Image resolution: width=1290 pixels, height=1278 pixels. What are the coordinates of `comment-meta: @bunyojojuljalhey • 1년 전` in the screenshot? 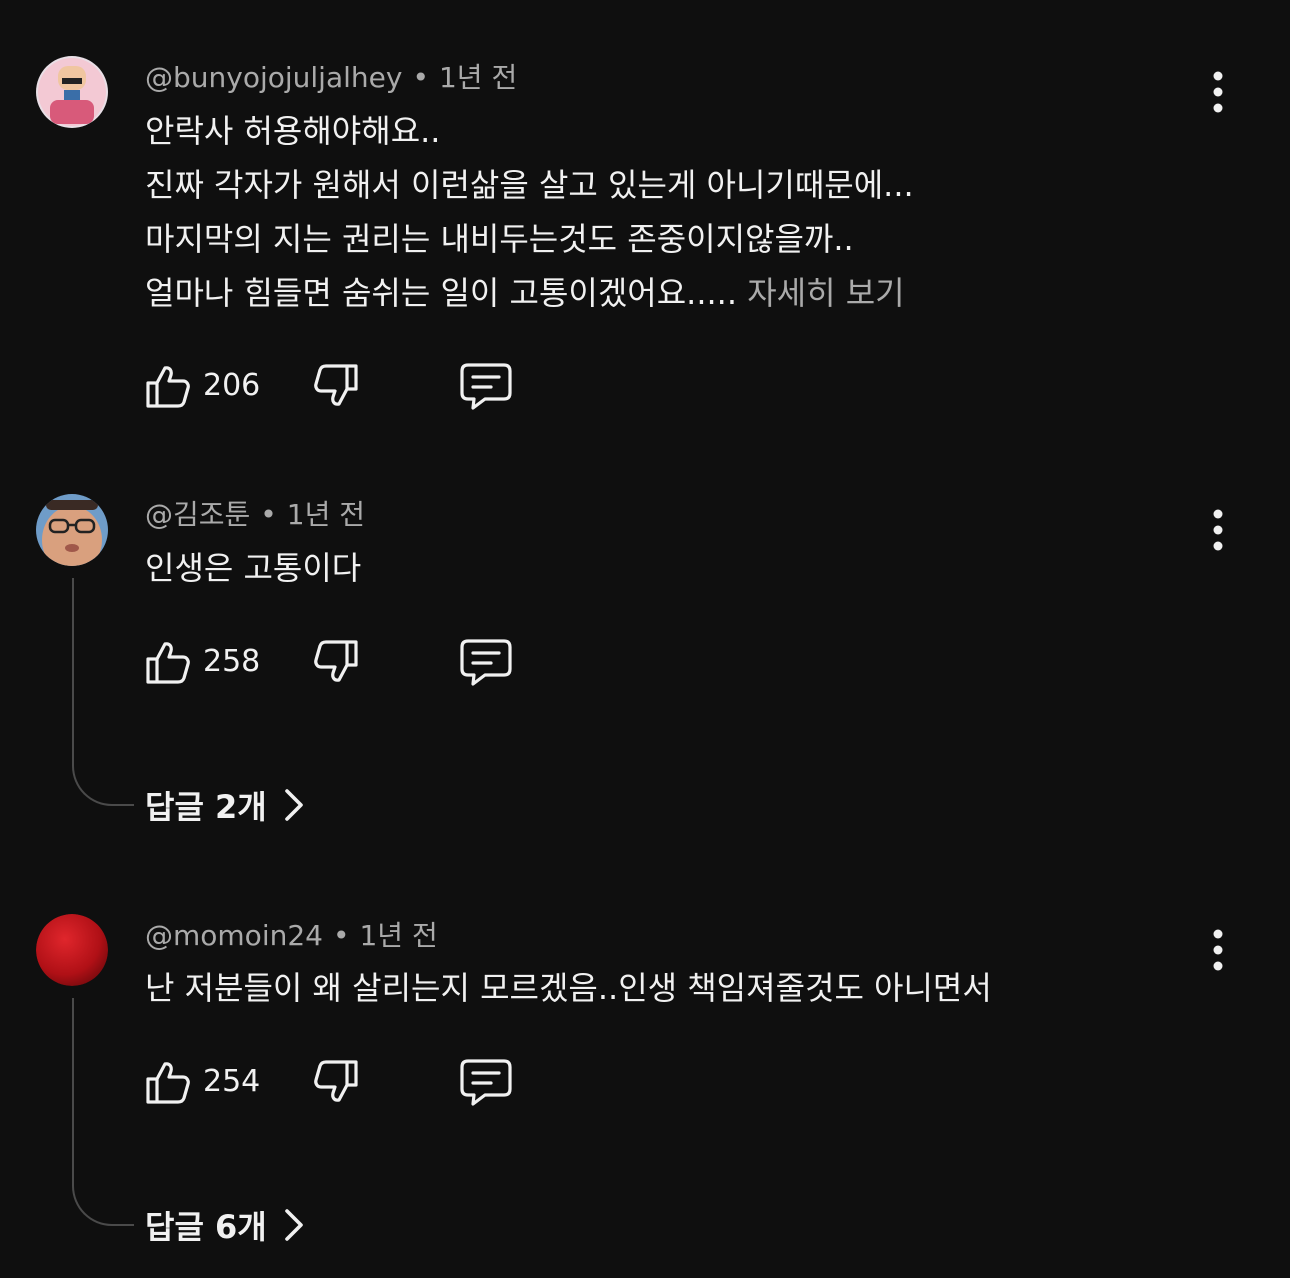 It's located at (331, 78).